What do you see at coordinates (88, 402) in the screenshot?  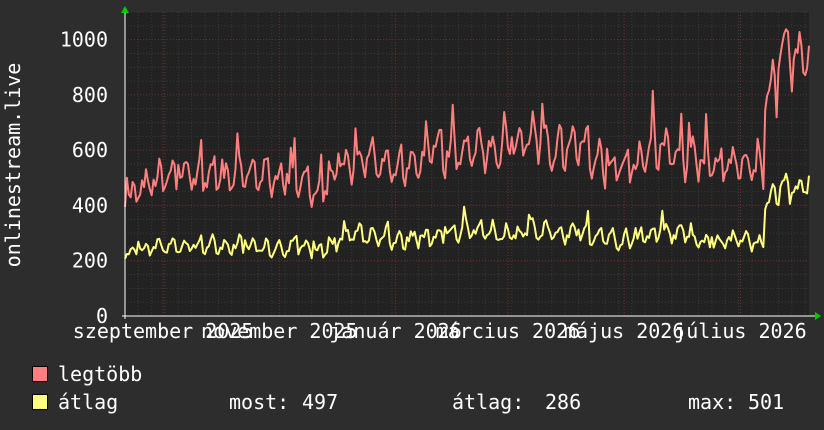 I see `legend-avg-label: átlag` at bounding box center [88, 402].